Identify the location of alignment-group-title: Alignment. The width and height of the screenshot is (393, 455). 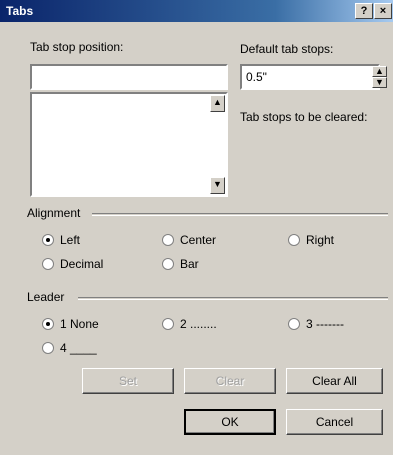
(54, 213).